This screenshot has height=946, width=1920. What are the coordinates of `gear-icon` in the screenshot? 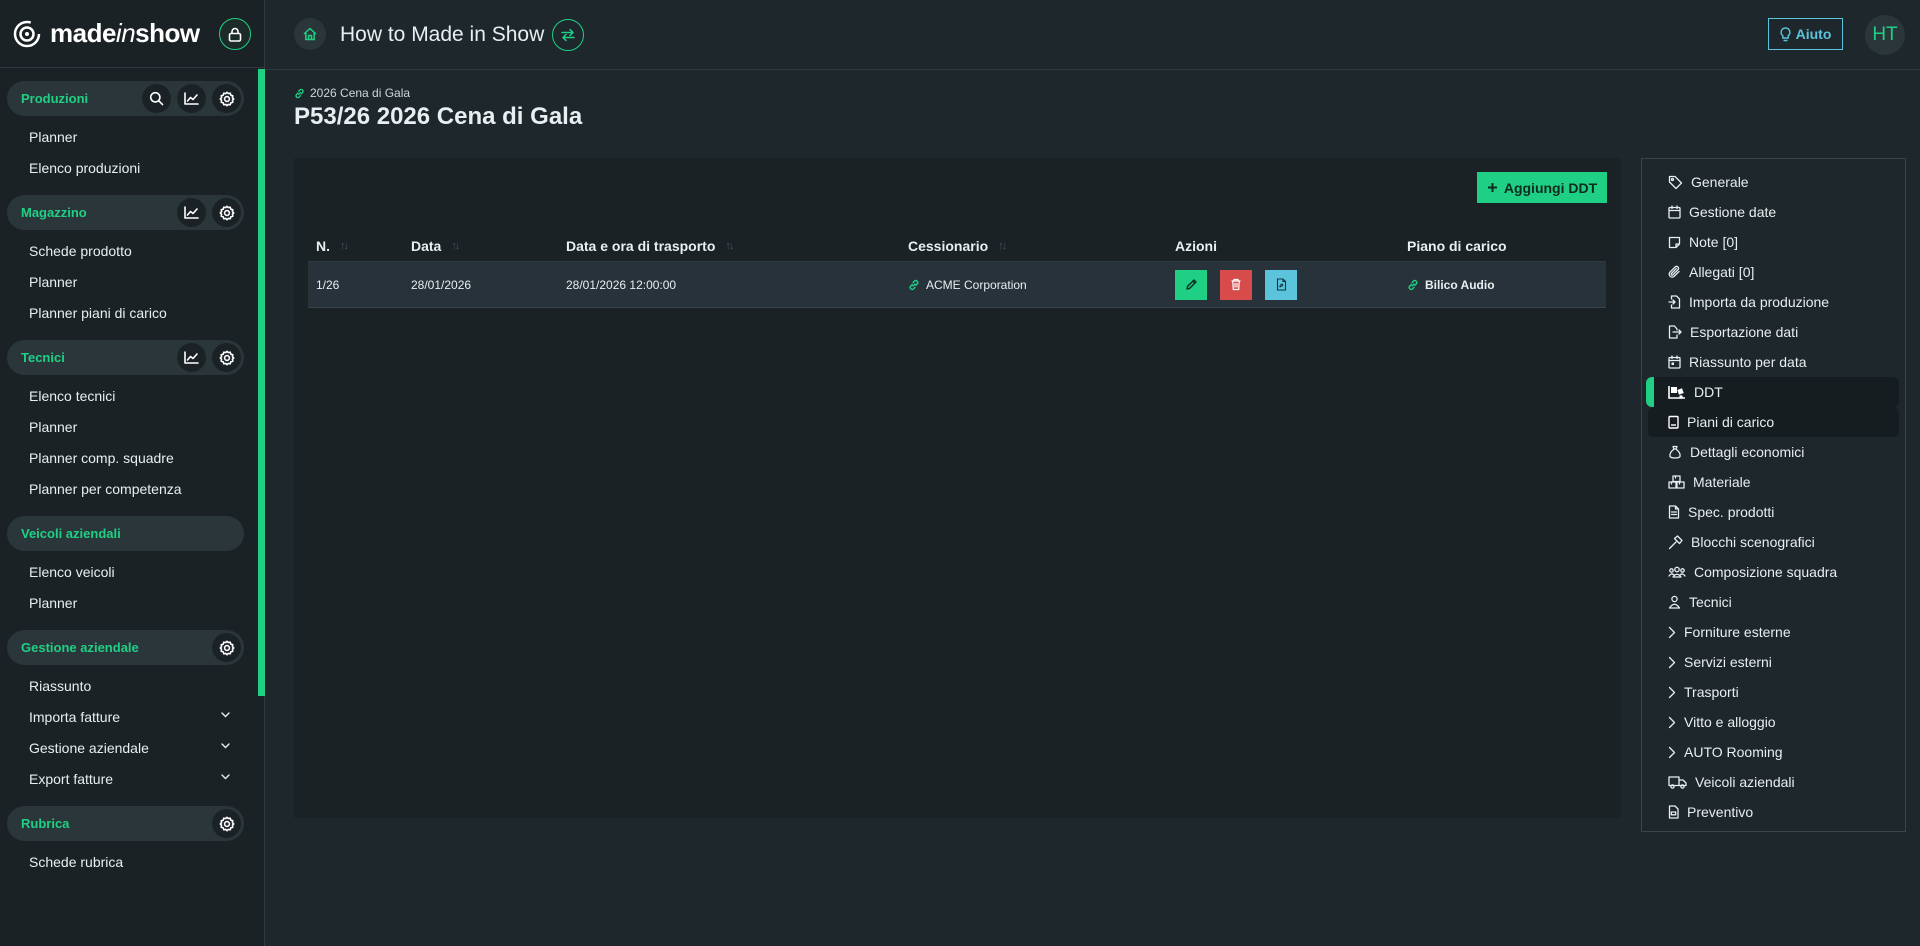 It's located at (227, 213).